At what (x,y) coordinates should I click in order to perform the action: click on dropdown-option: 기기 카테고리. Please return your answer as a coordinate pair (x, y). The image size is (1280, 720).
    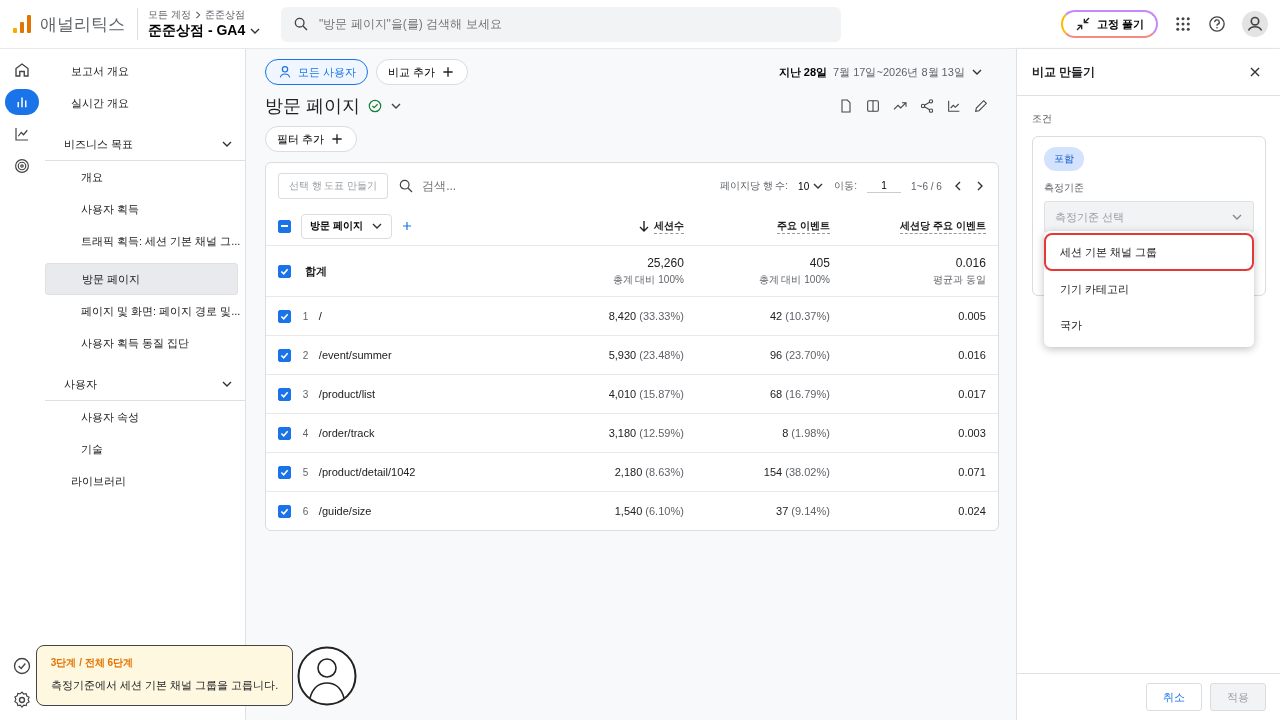
    Looking at the image, I should click on (1148, 289).